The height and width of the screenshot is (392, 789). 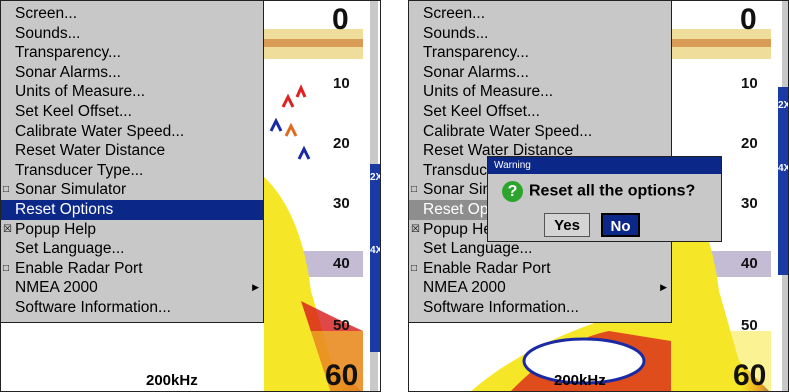 I want to click on no-button: No, so click(x=620, y=225).